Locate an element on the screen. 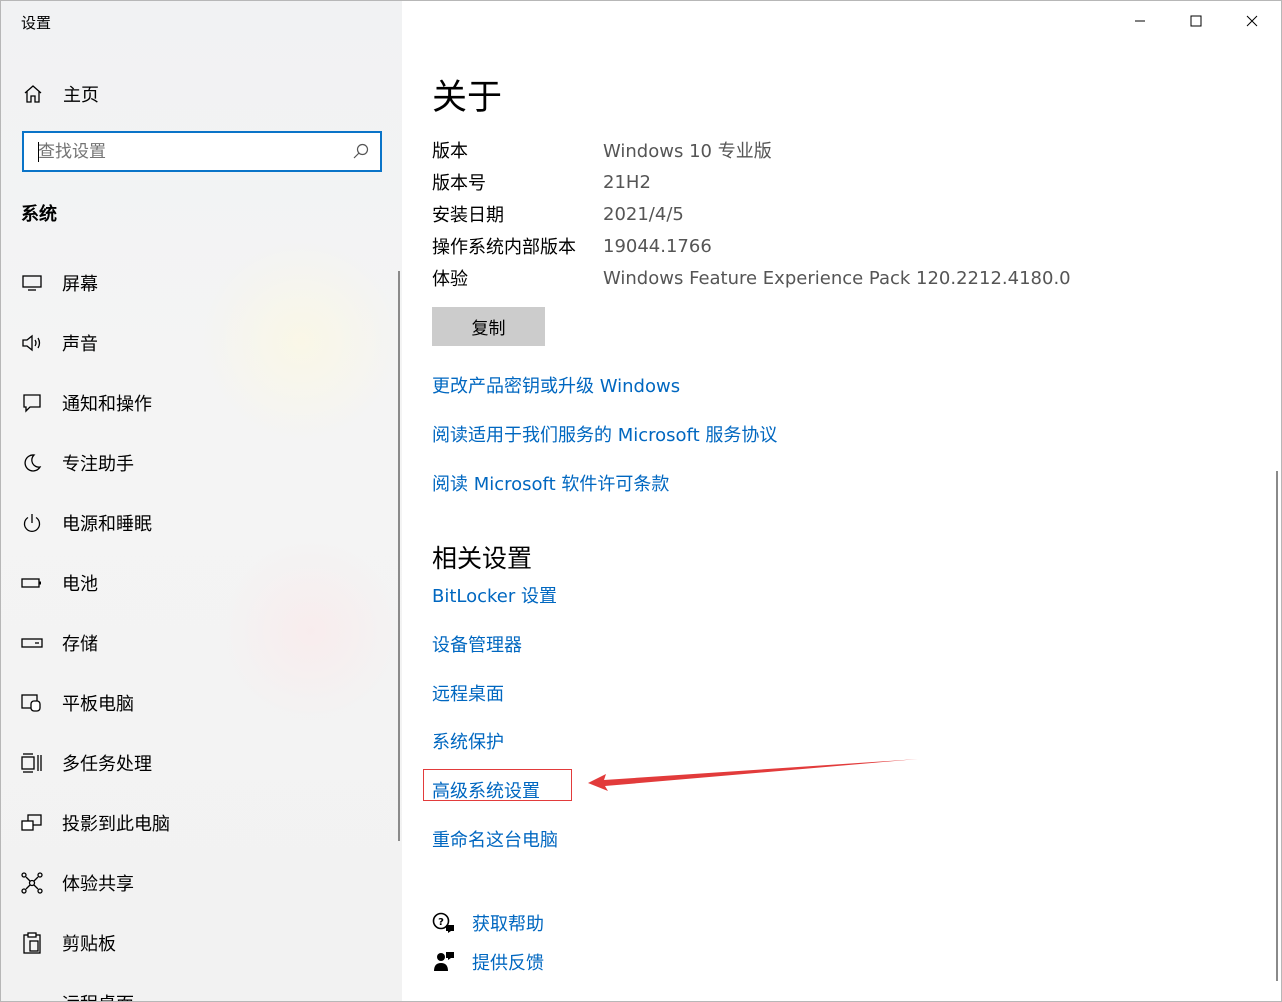  home-nav-item: 主页 is located at coordinates (60, 94).